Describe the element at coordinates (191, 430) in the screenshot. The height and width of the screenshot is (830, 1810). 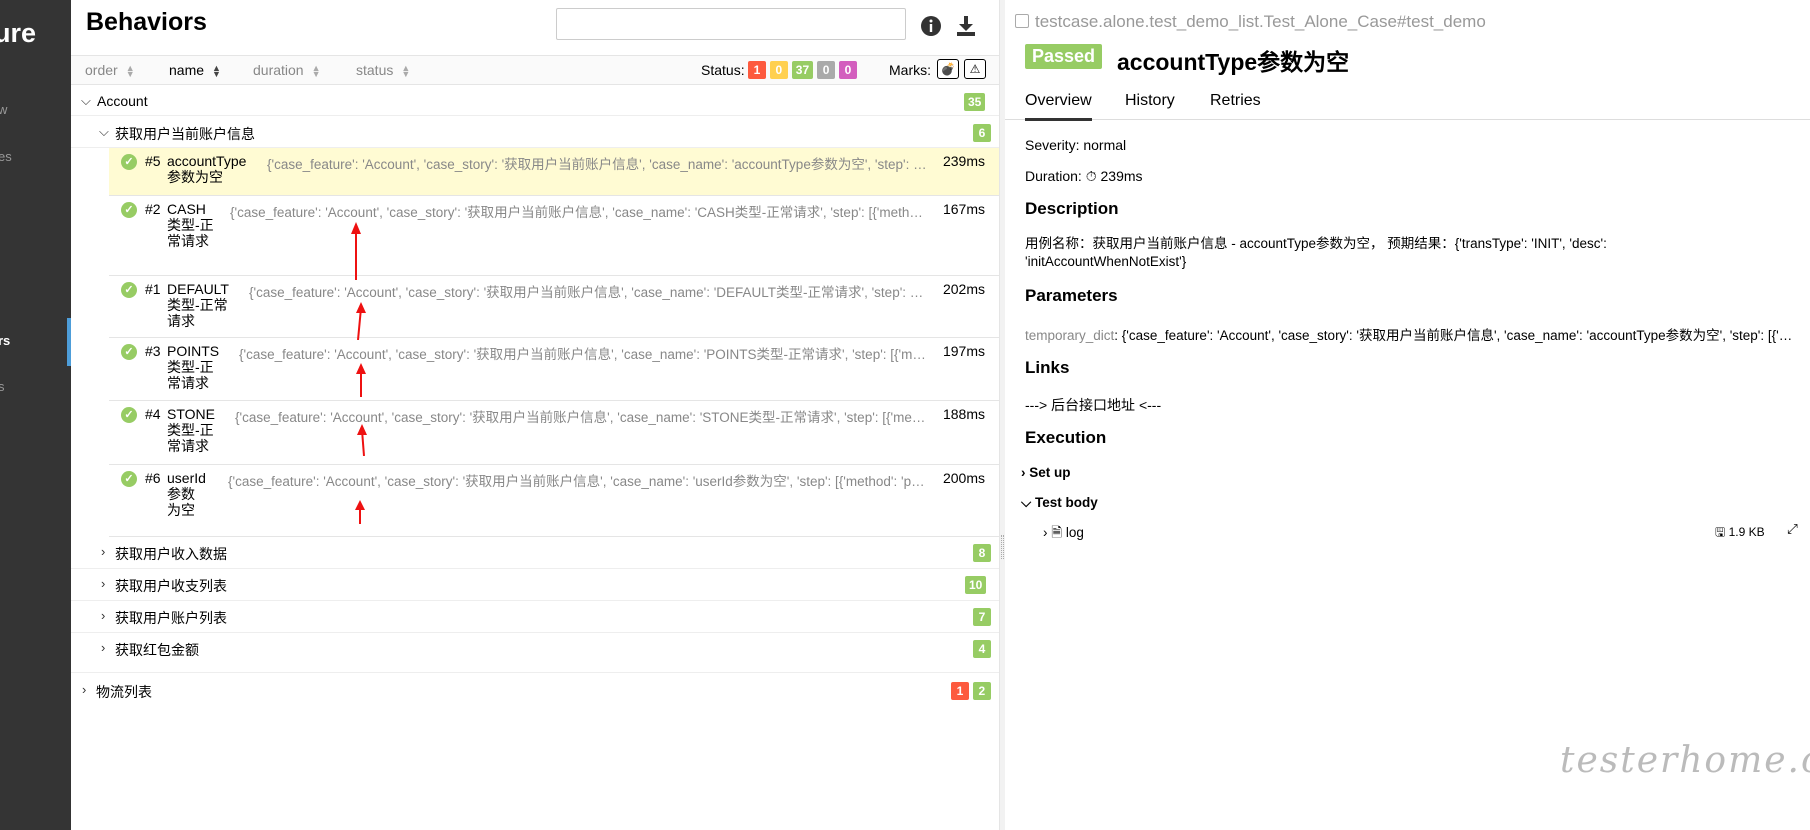
I see `case-name: STONE类型-正常请求` at that location.